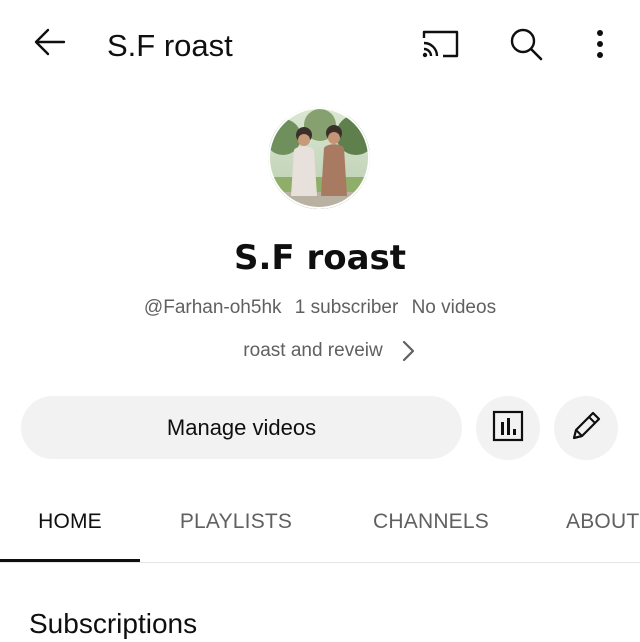 The image size is (640, 642). I want to click on analytics-button, so click(508, 428).